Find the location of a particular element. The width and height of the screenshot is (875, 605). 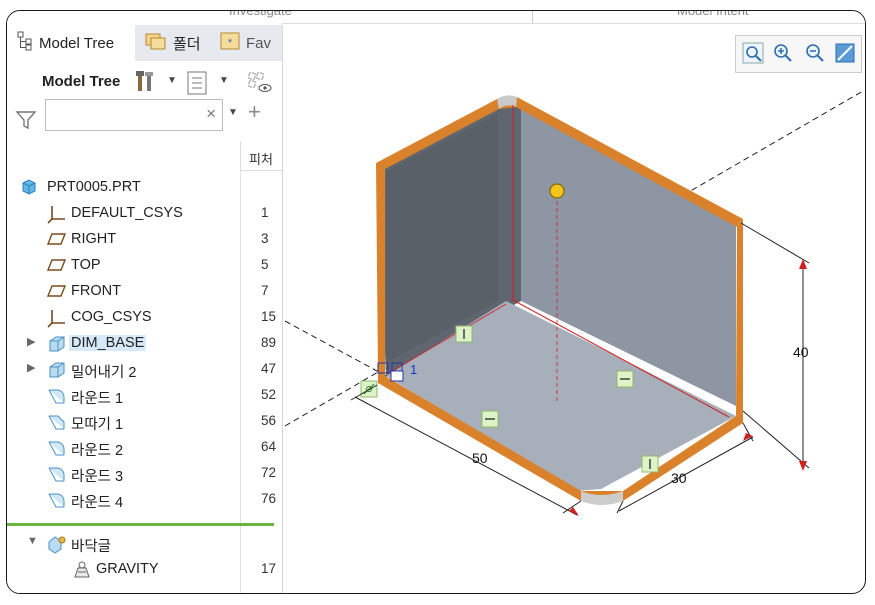

center-of-gravity-marker is located at coordinates (557, 191).